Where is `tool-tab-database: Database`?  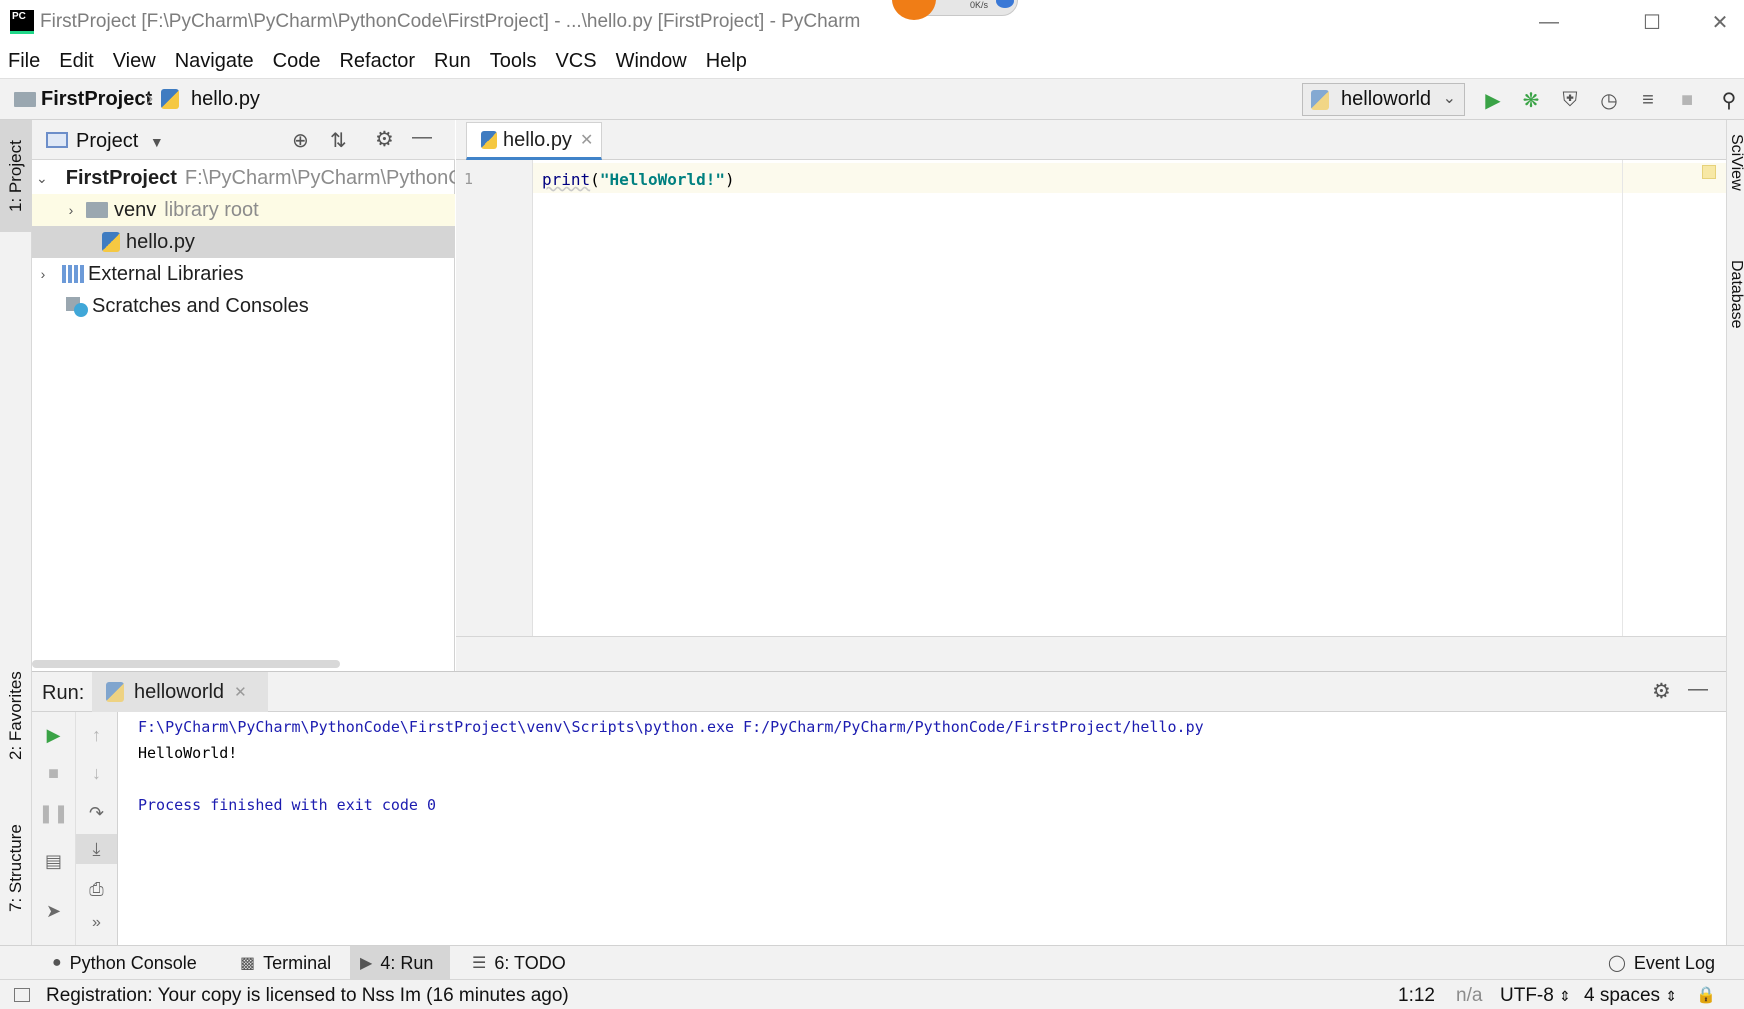
tool-tab-database: Database is located at coordinates (1735, 320).